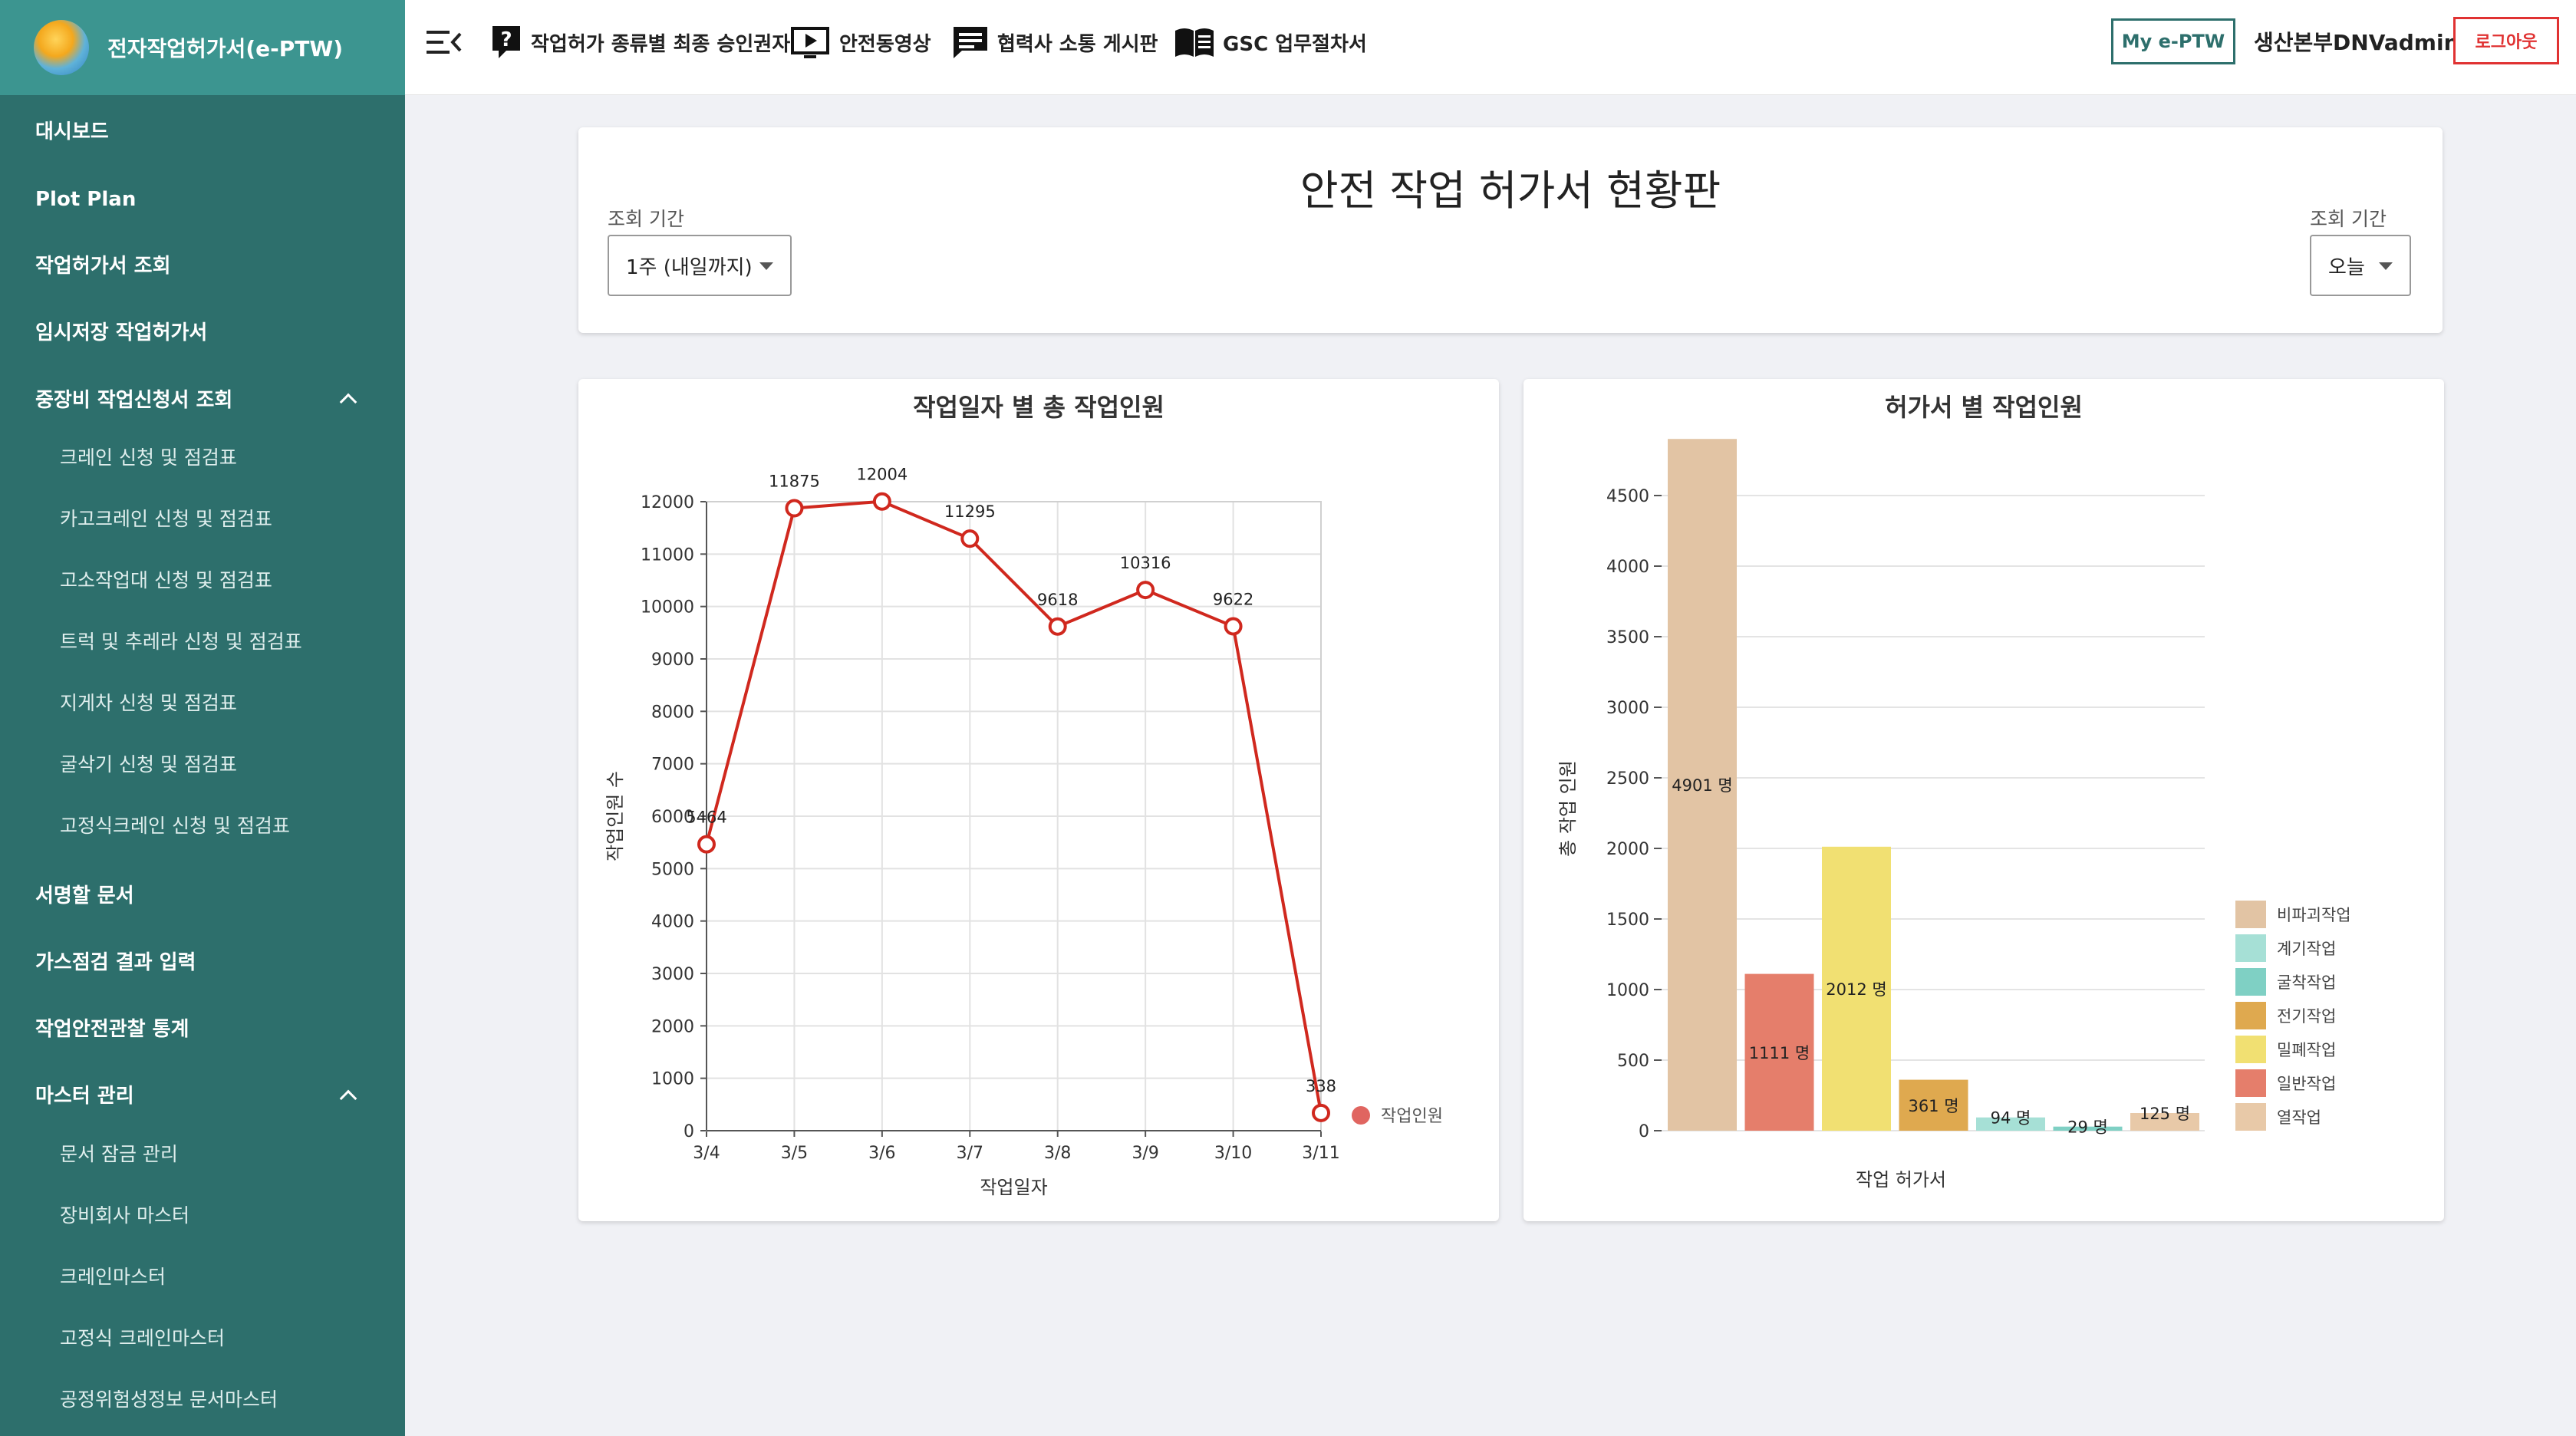 This screenshot has width=2576, height=1436. Describe the element at coordinates (72, 132) in the screenshot. I see `sidebar-item-dashboard: 대시보드` at that location.